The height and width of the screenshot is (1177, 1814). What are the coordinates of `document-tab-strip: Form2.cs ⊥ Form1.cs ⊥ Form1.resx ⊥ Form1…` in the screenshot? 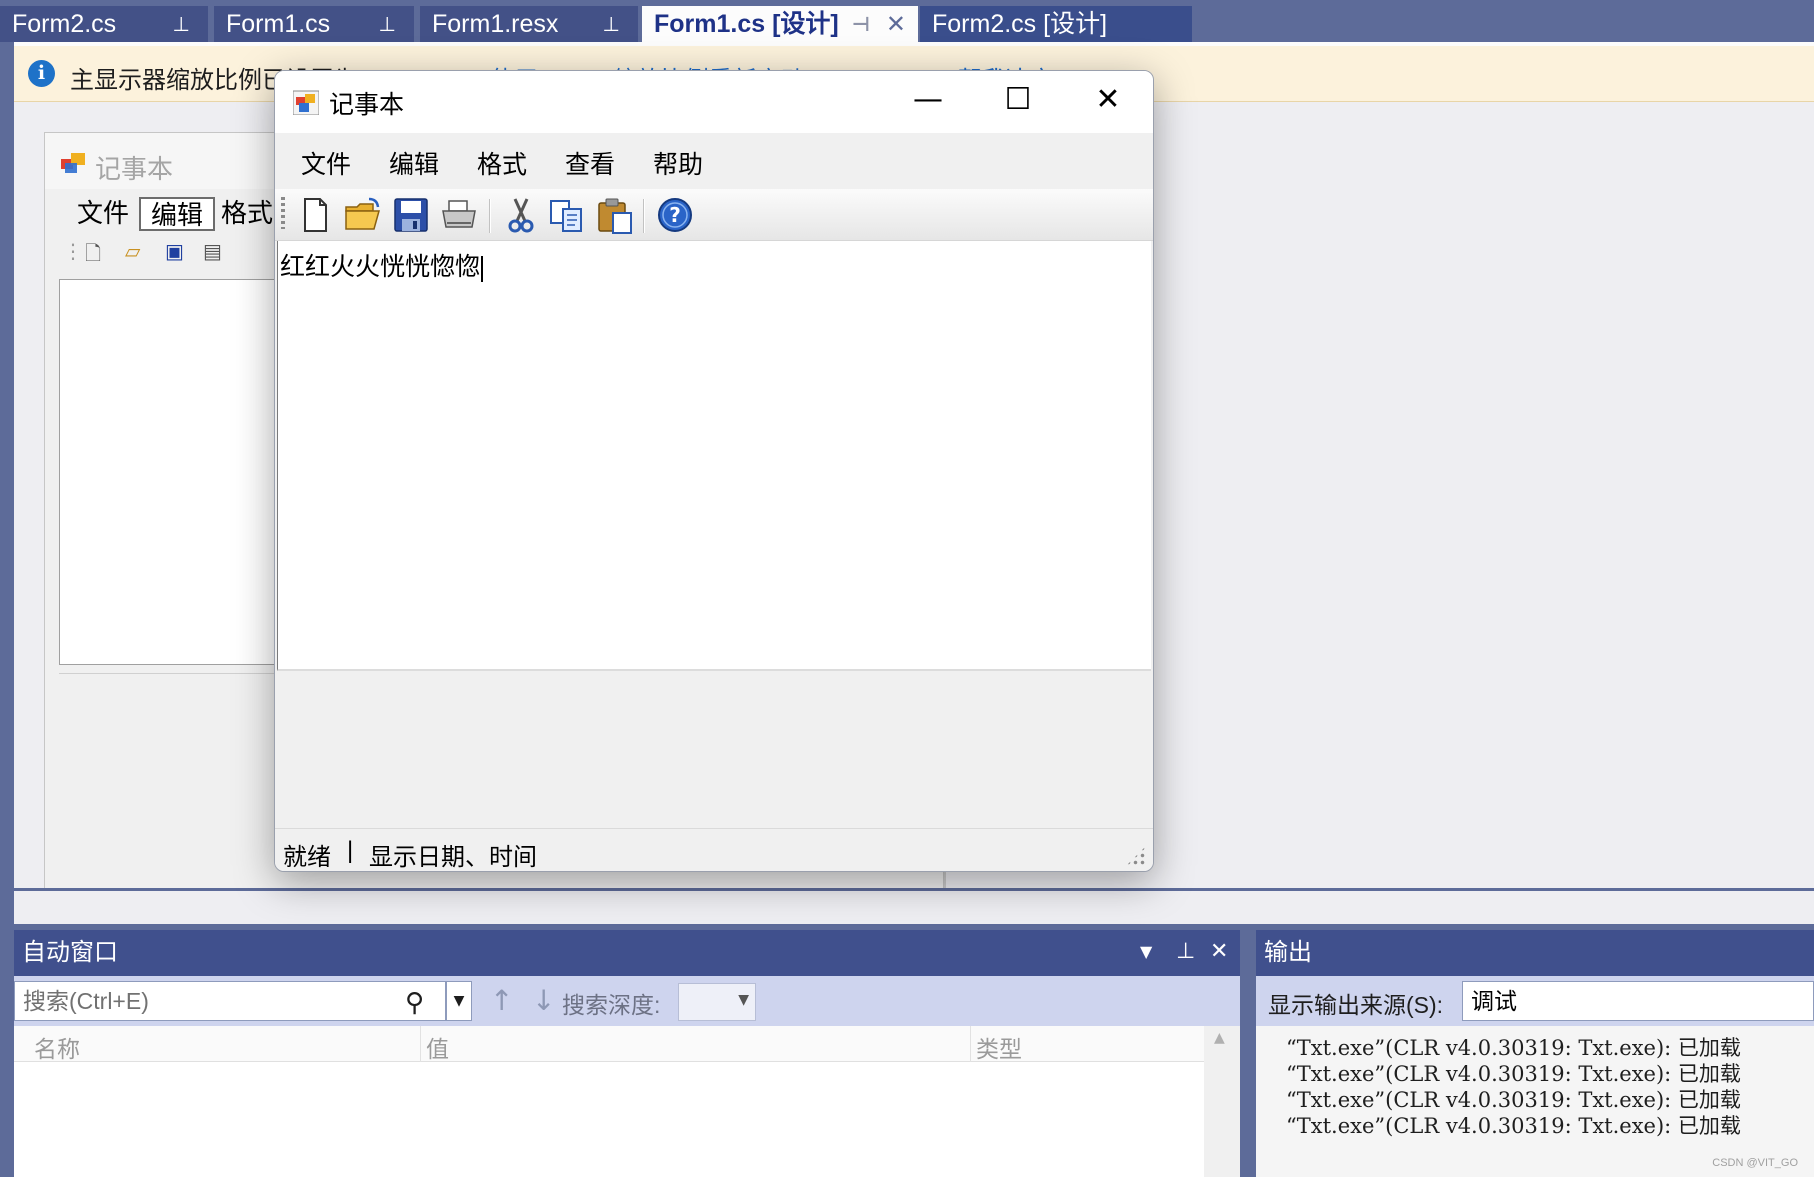 It's located at (907, 22).